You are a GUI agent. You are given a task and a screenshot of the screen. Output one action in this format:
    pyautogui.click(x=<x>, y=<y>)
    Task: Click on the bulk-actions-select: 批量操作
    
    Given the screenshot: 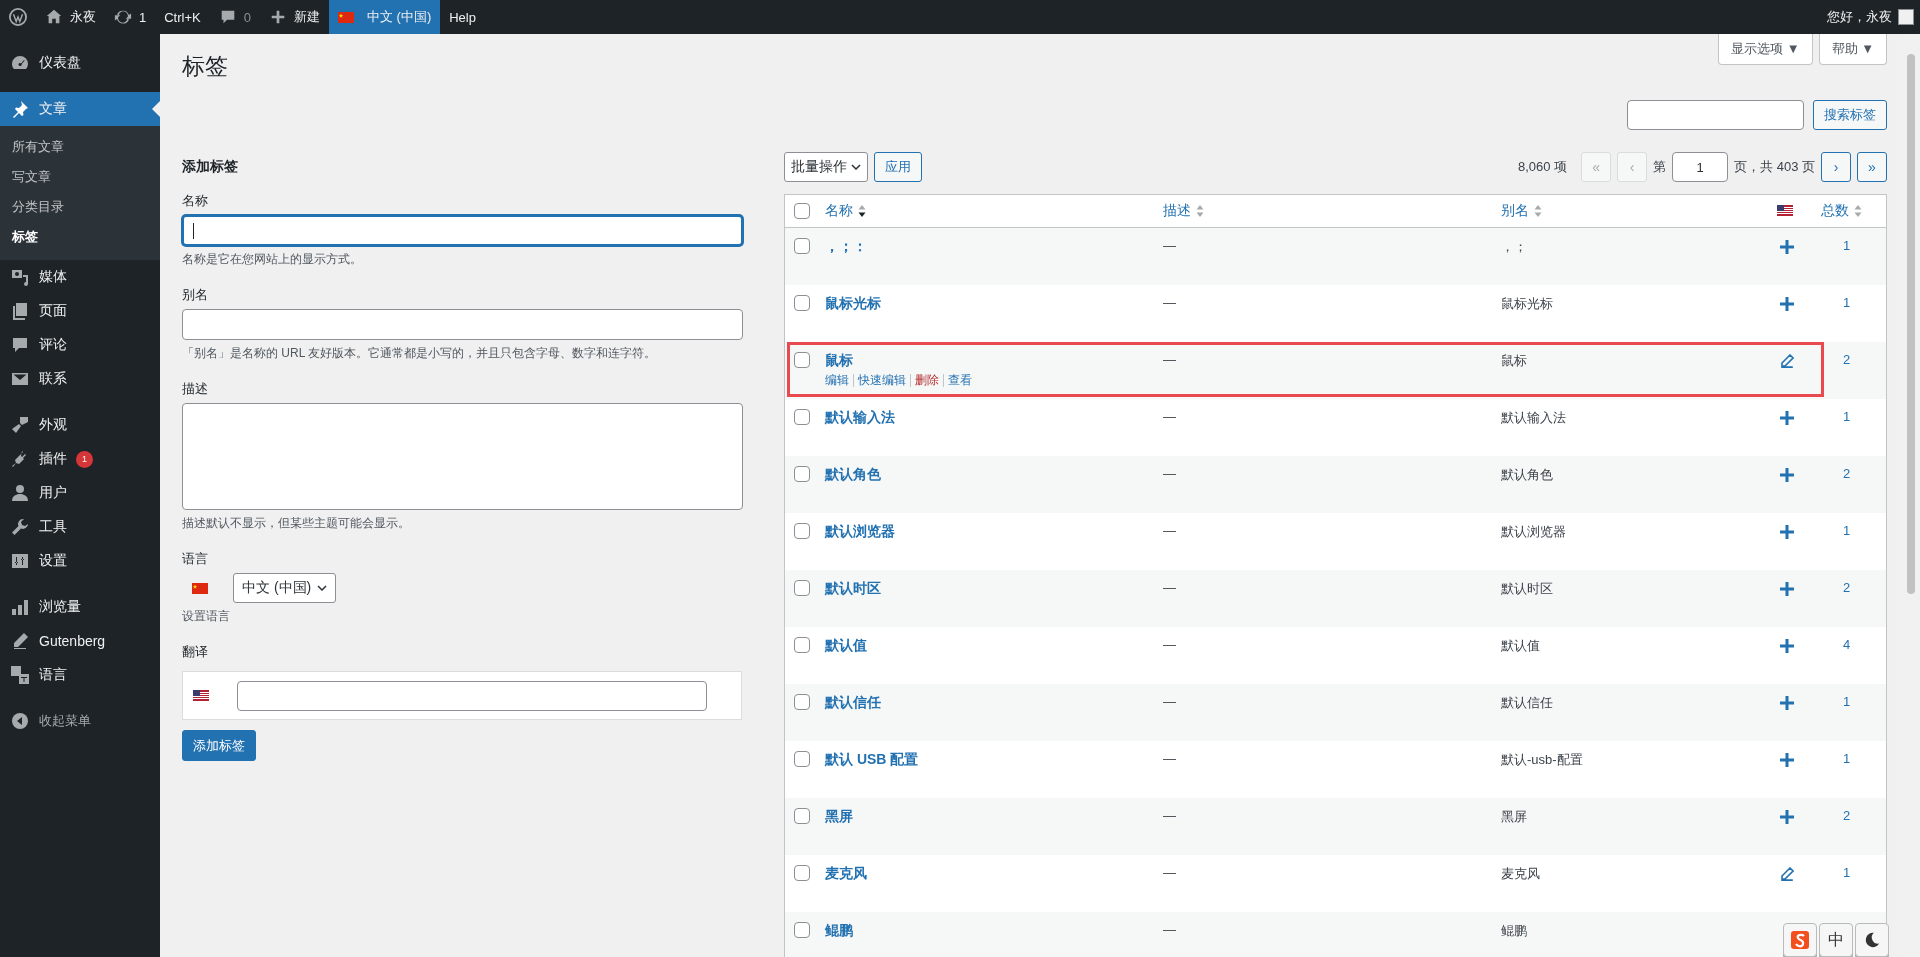 What is the action you would take?
    pyautogui.click(x=826, y=167)
    